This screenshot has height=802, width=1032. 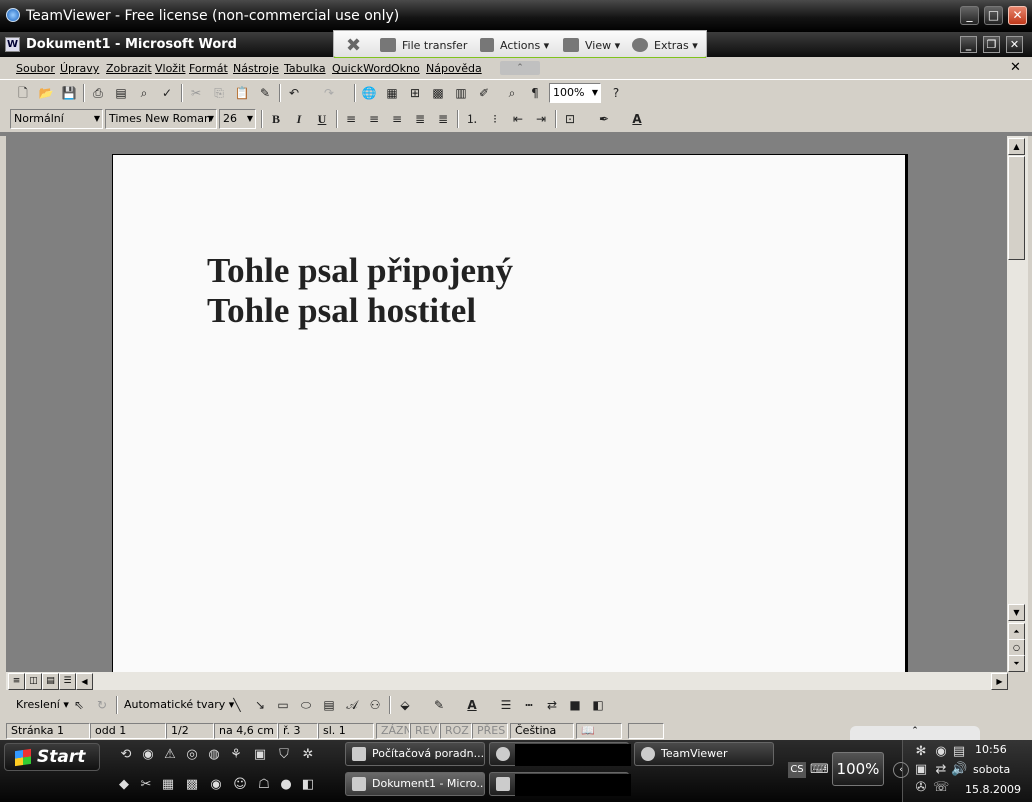 I want to click on paste-icon: 📋, so click(x=242, y=93).